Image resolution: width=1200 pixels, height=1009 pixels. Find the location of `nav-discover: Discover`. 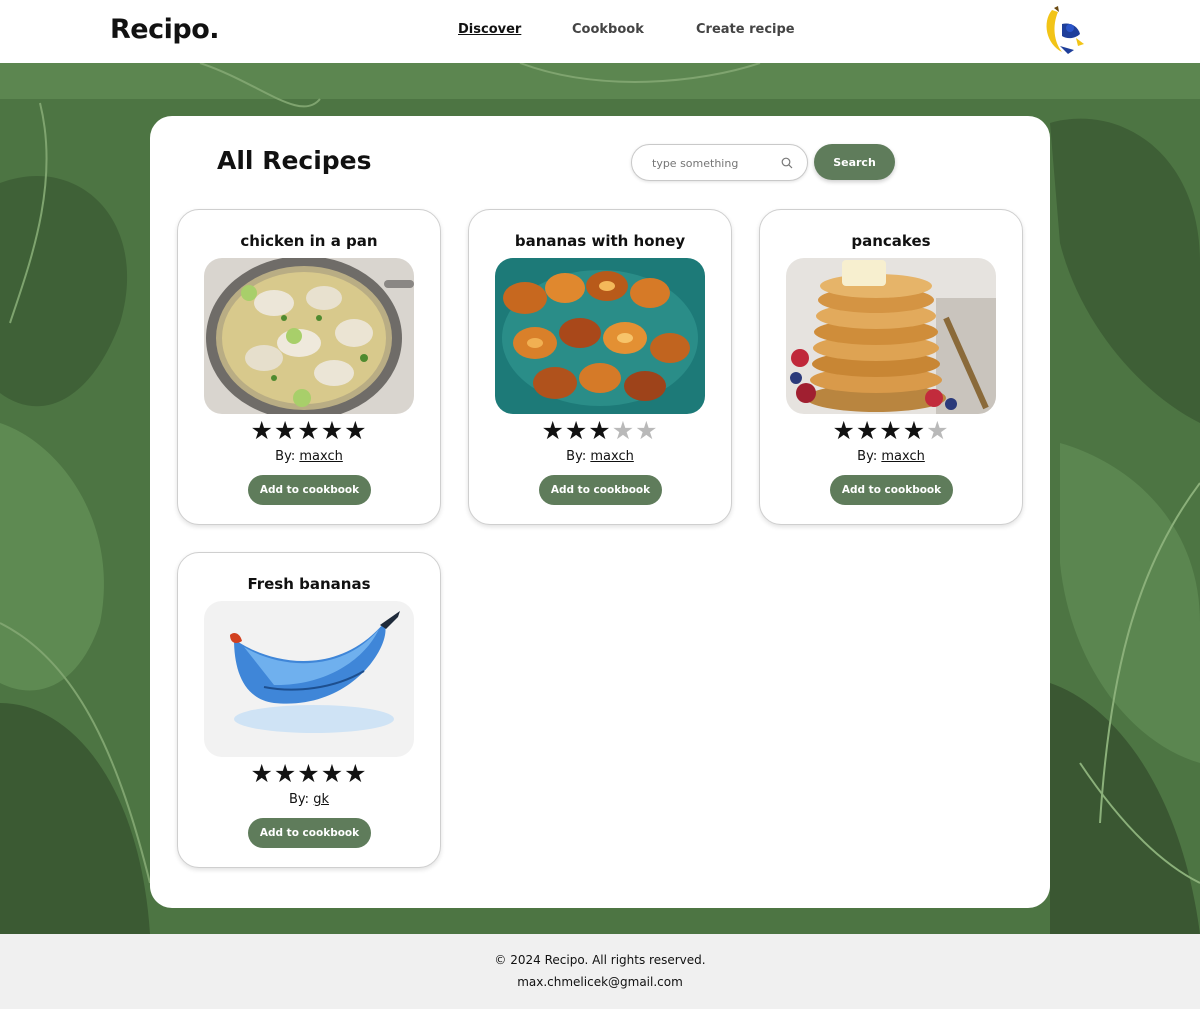

nav-discover: Discover is located at coordinates (489, 29).